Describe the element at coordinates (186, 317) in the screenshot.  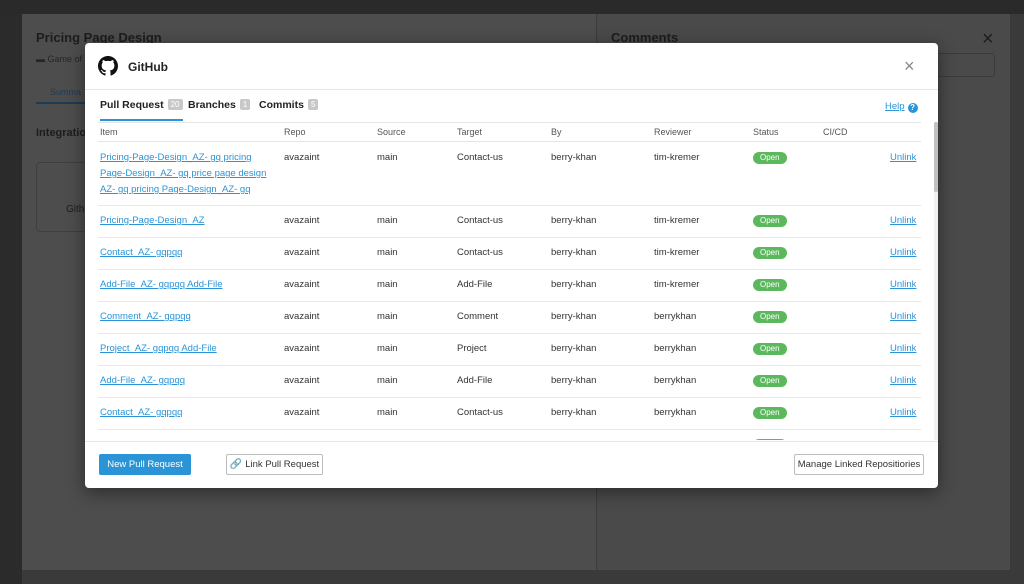
I see `pull-request-item-link: Comment_AZ- gqpqq` at that location.